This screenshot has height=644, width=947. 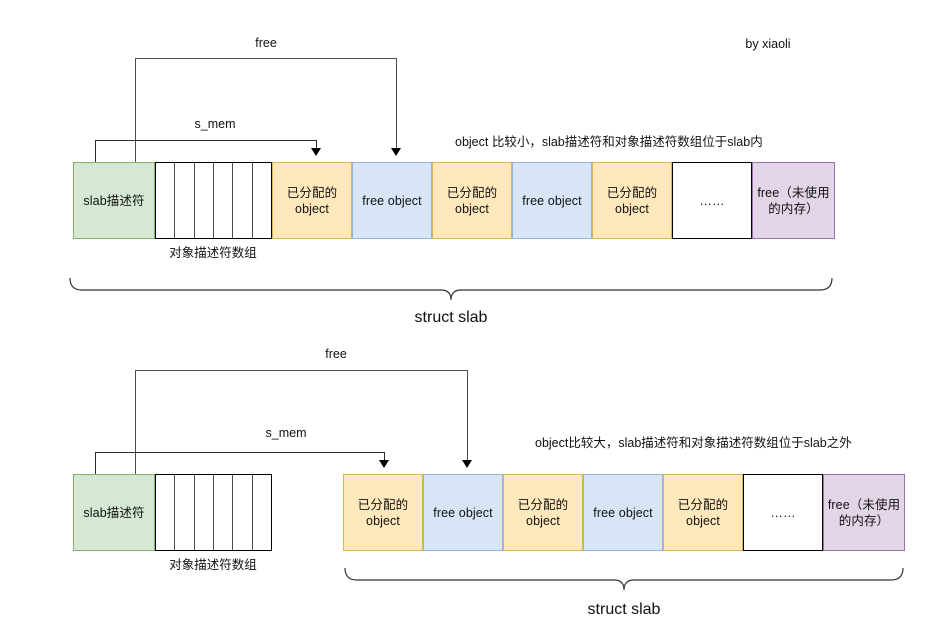 What do you see at coordinates (693, 443) in the screenshot?
I see `large-object-annotation: object比较大，slab描述符和对象描述符数组位于slab之外` at bounding box center [693, 443].